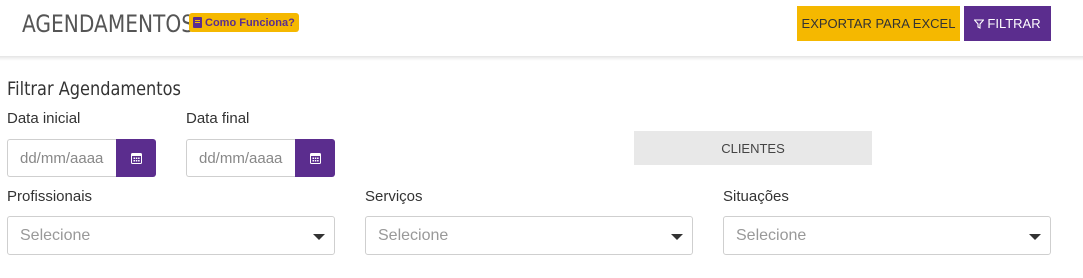 Image resolution: width=1083 pixels, height=278 pixels. What do you see at coordinates (218, 118) in the screenshot?
I see `end-date-label: Data final` at bounding box center [218, 118].